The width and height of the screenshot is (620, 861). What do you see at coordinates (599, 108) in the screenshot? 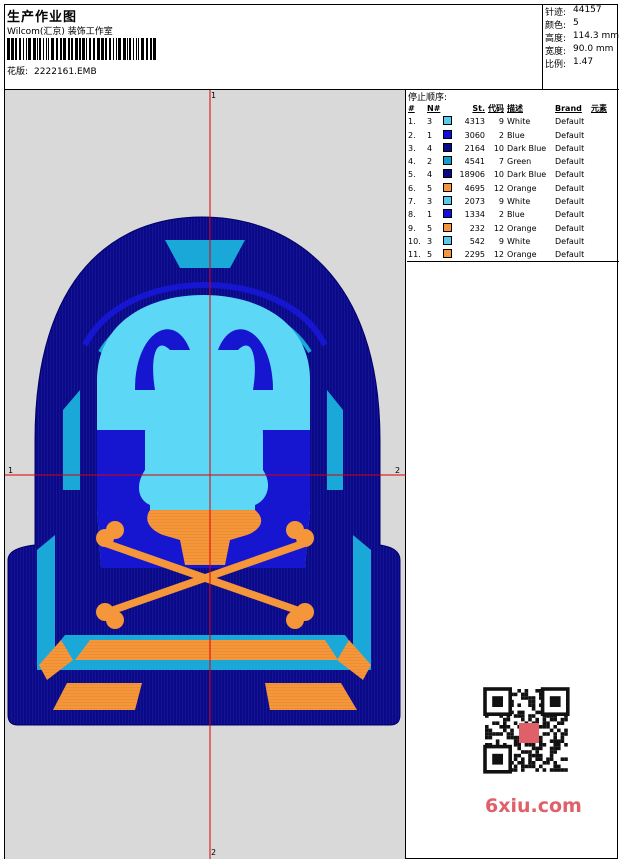
I see `header-element: 元素` at bounding box center [599, 108].